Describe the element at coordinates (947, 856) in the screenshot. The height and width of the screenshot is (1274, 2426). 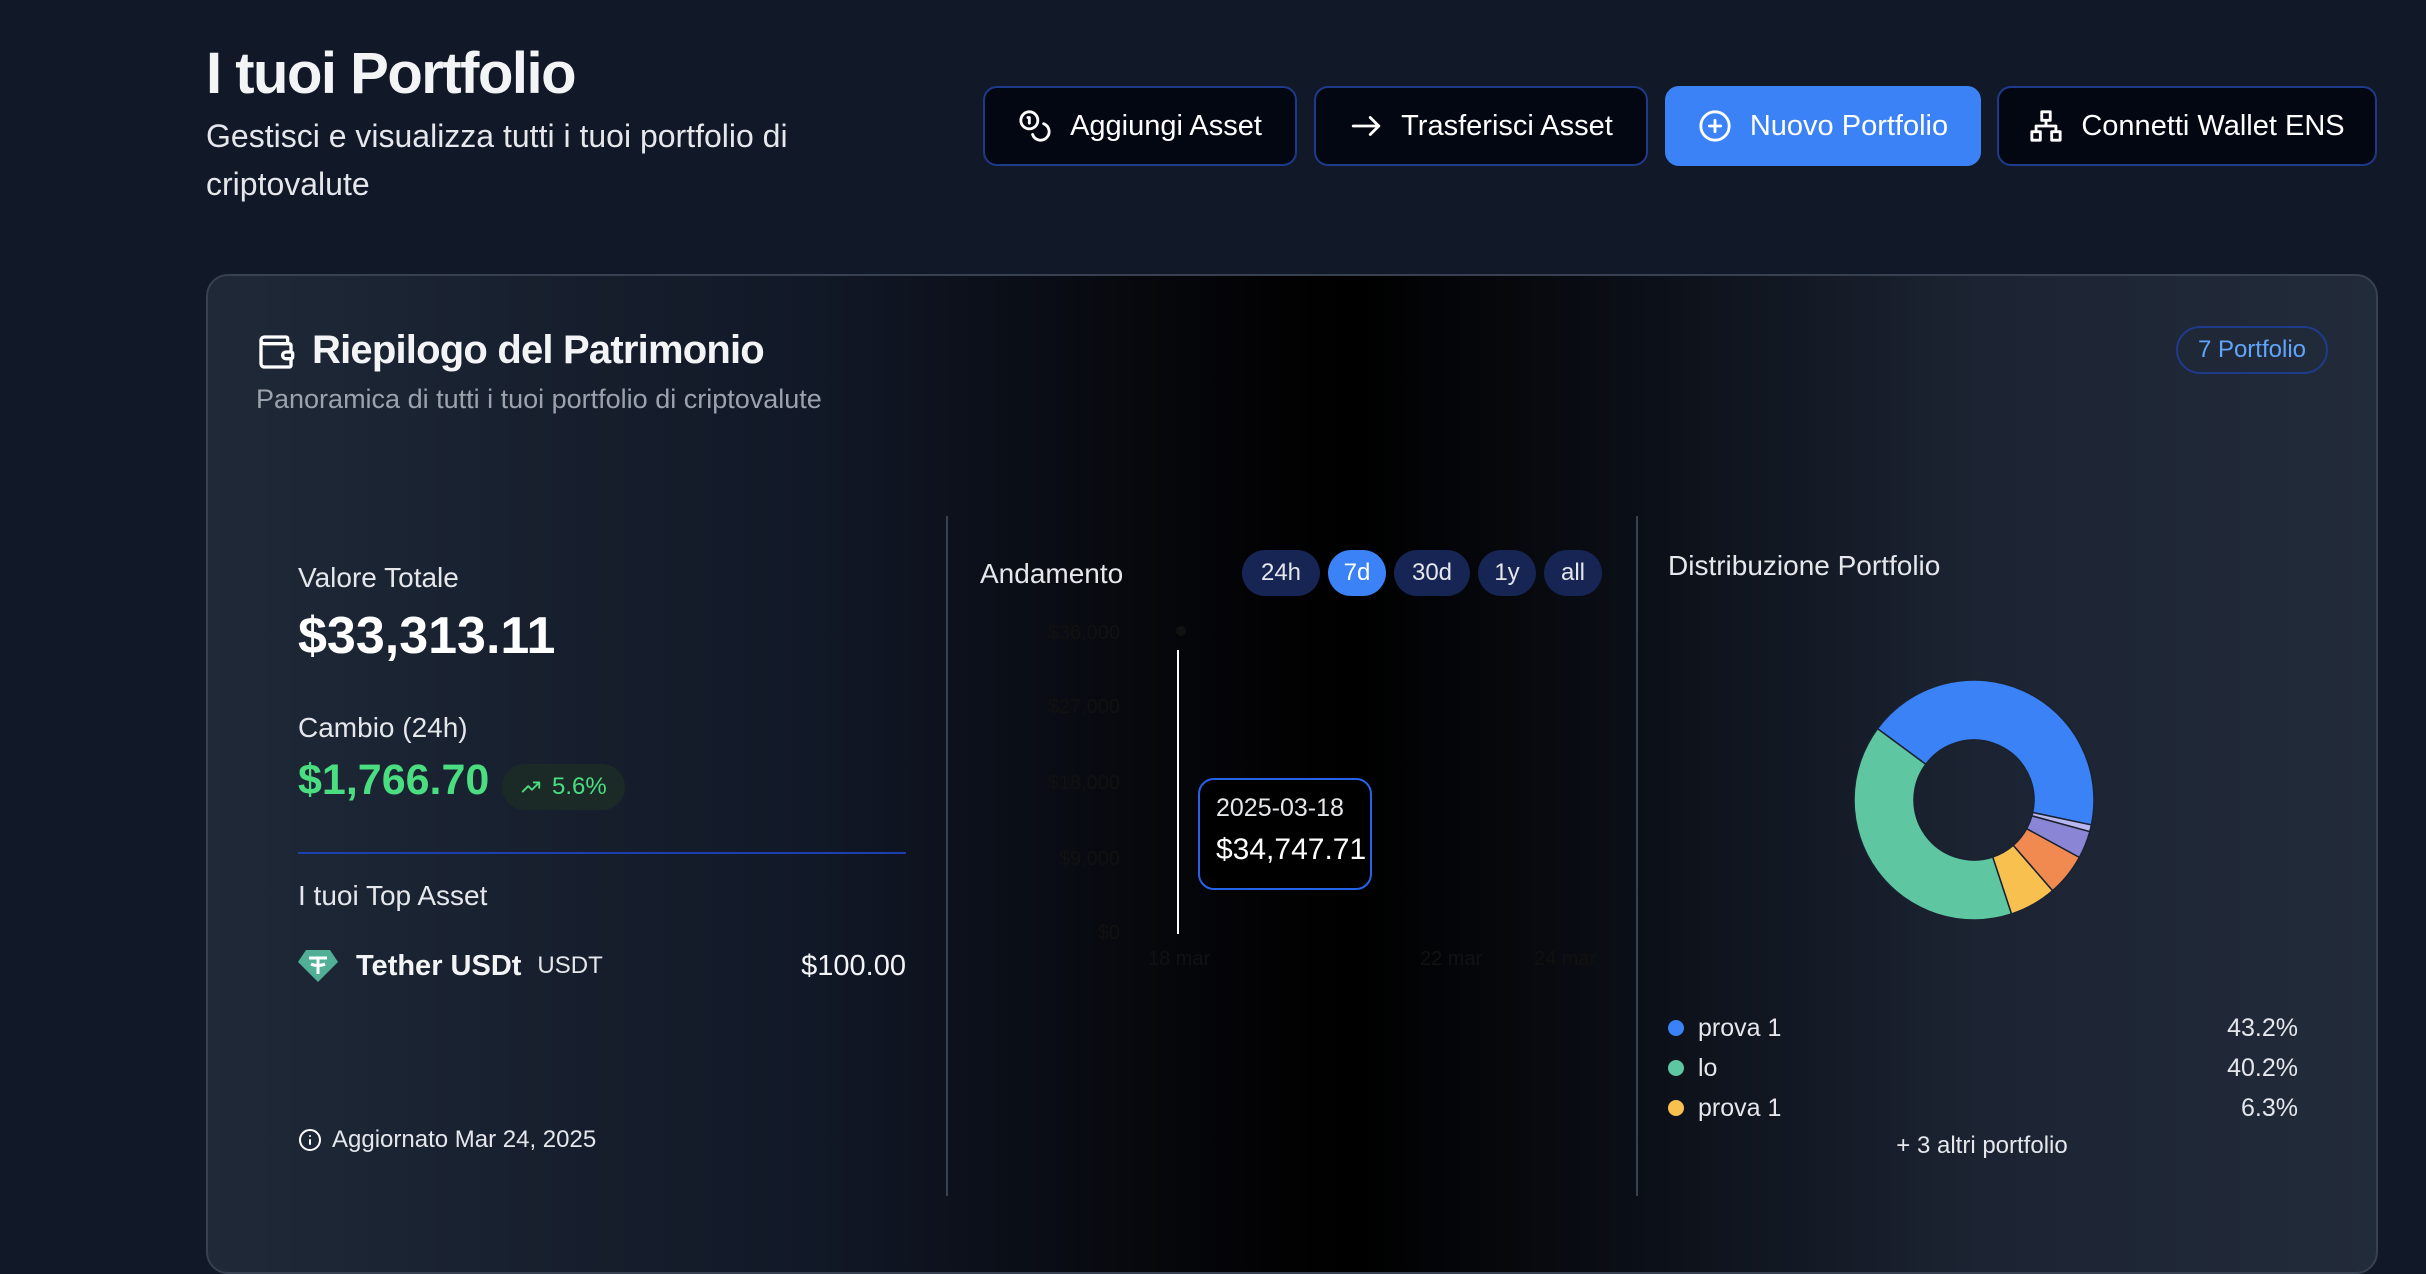
I see `column-divider-left` at that location.